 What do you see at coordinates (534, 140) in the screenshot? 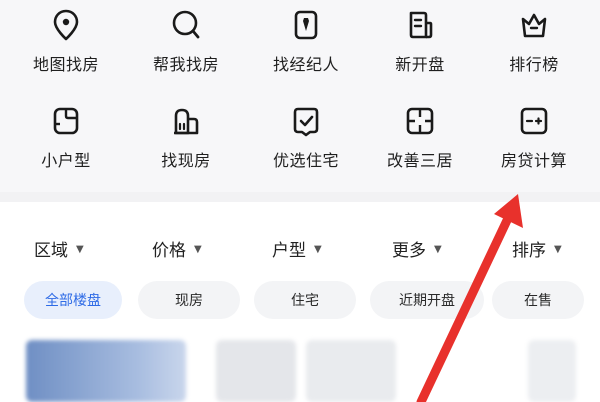
I see `shortcut-mortgage-calculator: 房贷计算` at bounding box center [534, 140].